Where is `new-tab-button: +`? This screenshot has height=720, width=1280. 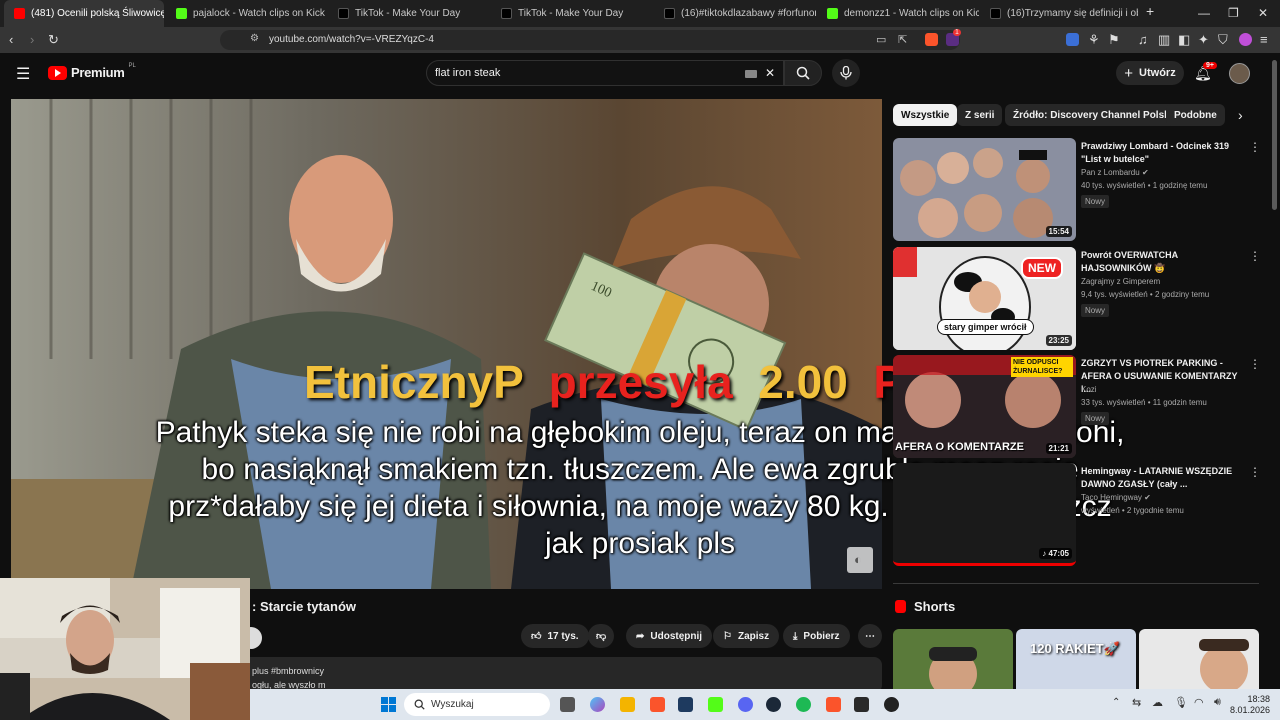
new-tab-button: + is located at coordinates (1150, 11).